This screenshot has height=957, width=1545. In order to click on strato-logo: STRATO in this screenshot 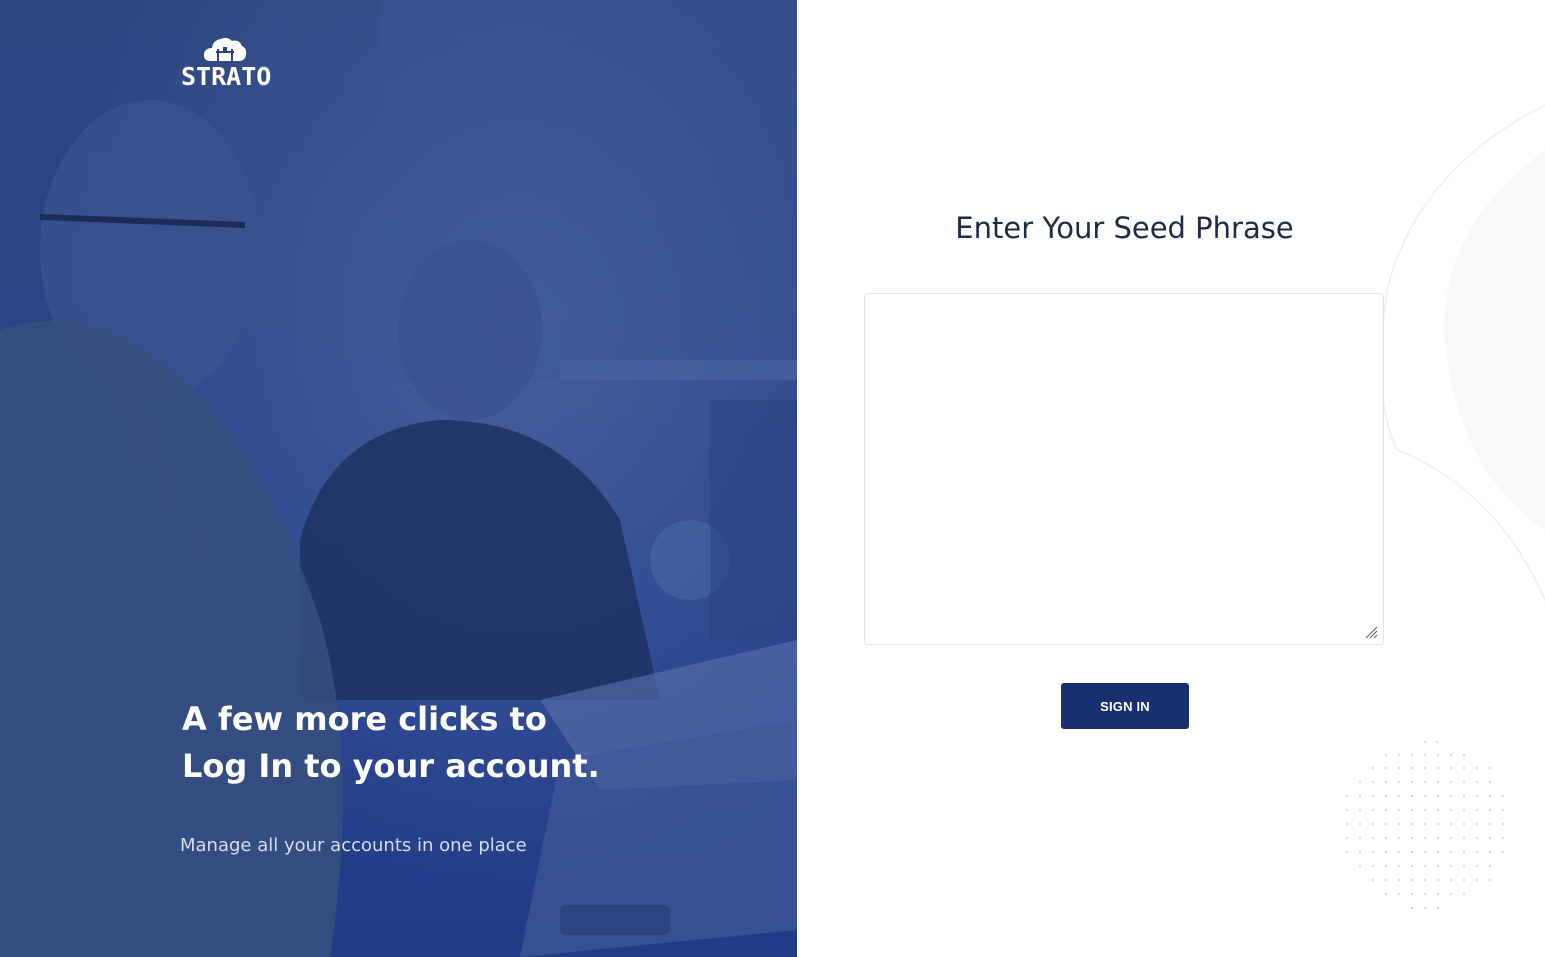, I will do `click(226, 64)`.